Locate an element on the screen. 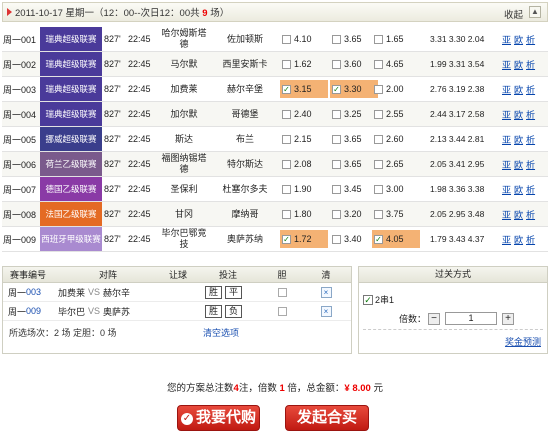  odds-win: 4.10 is located at coordinates (304, 39).